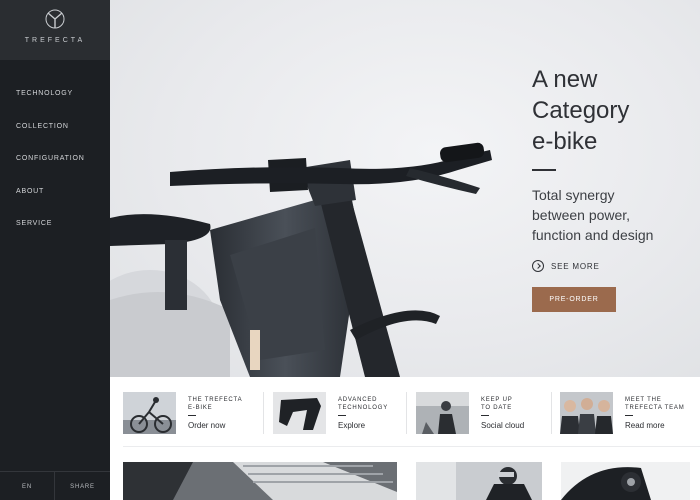 This screenshot has height=500, width=700. I want to click on hero-title-line: e-bike, so click(565, 141).